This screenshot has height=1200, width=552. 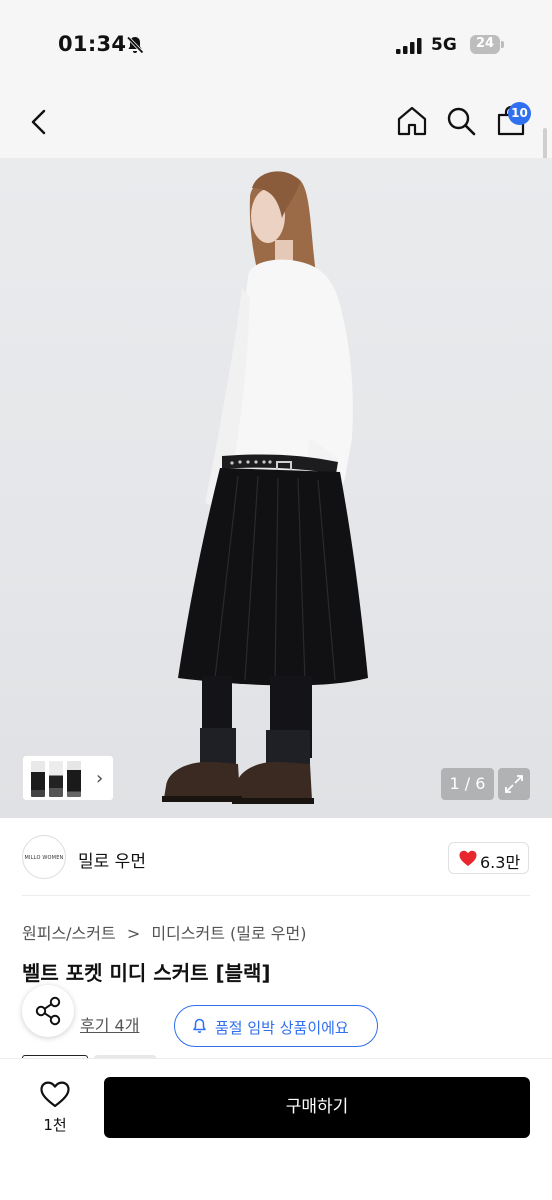 What do you see at coordinates (112, 859) in the screenshot?
I see `brand-name: 밀로 우먼` at bounding box center [112, 859].